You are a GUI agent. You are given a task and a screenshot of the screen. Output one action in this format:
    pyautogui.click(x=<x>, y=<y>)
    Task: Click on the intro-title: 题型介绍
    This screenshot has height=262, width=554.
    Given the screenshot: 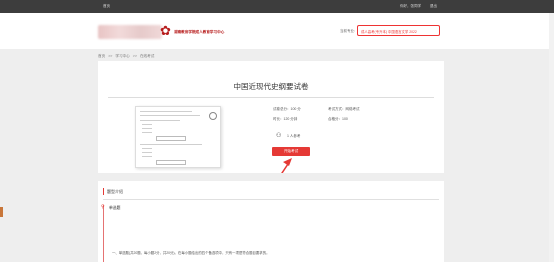 What is the action you would take?
    pyautogui.click(x=115, y=191)
    